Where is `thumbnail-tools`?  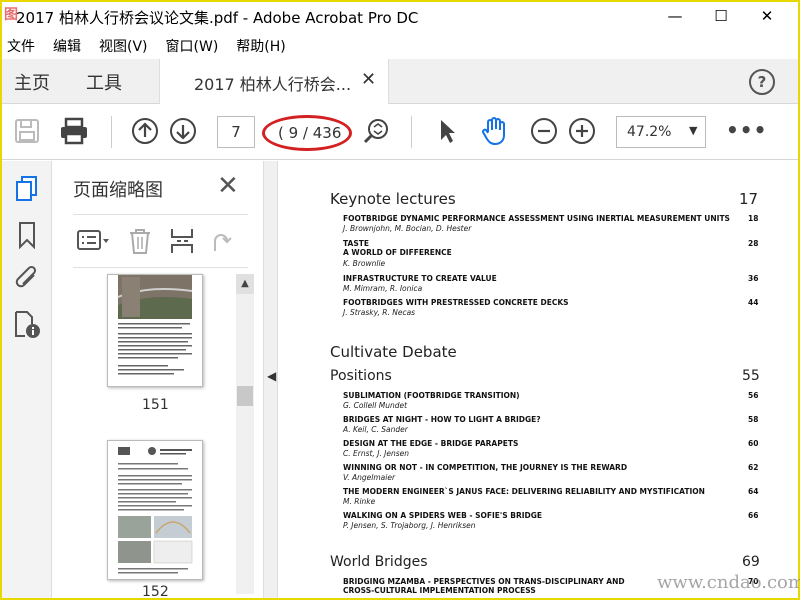
thumbnail-tools is located at coordinates (160, 241).